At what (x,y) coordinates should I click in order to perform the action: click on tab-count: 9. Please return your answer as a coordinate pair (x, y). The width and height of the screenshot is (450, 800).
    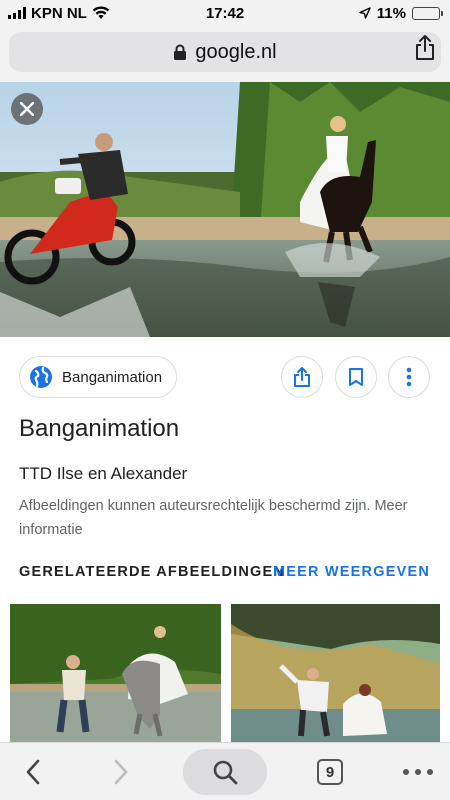
    Looking at the image, I should click on (330, 772).